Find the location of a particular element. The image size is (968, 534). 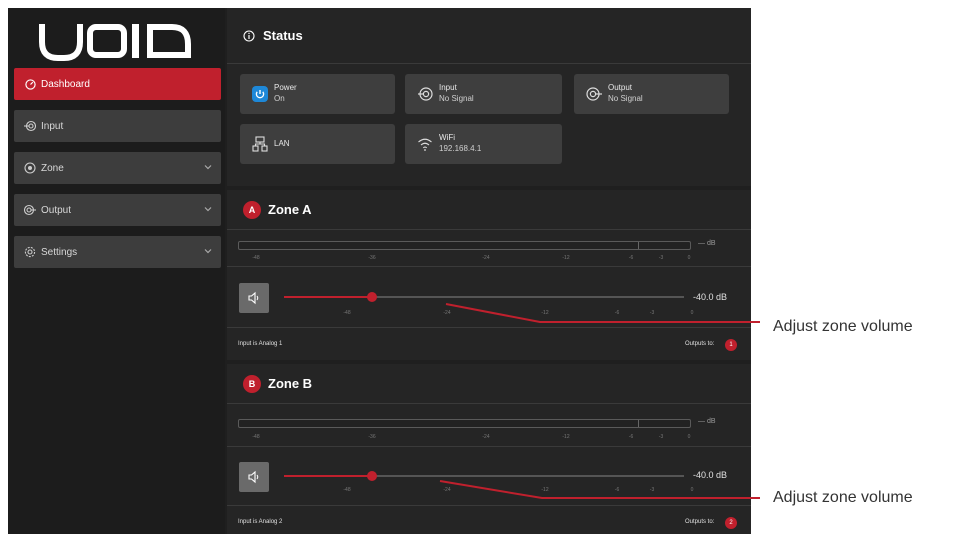

sidebar-item-settings: Settings is located at coordinates (117, 252).